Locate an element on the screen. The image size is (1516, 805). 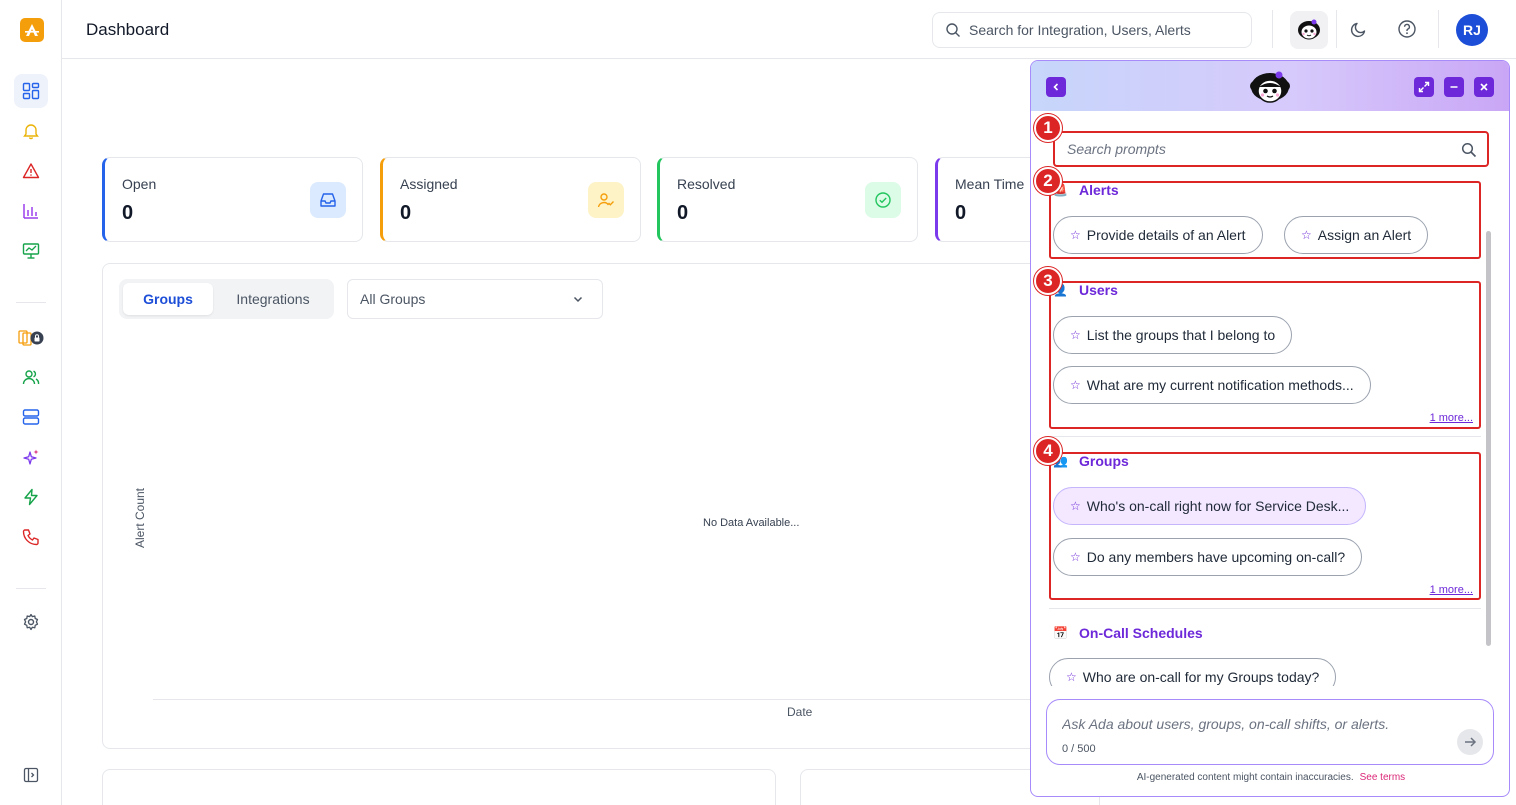
annotation-badge: 4 is located at coordinates (1048, 451).